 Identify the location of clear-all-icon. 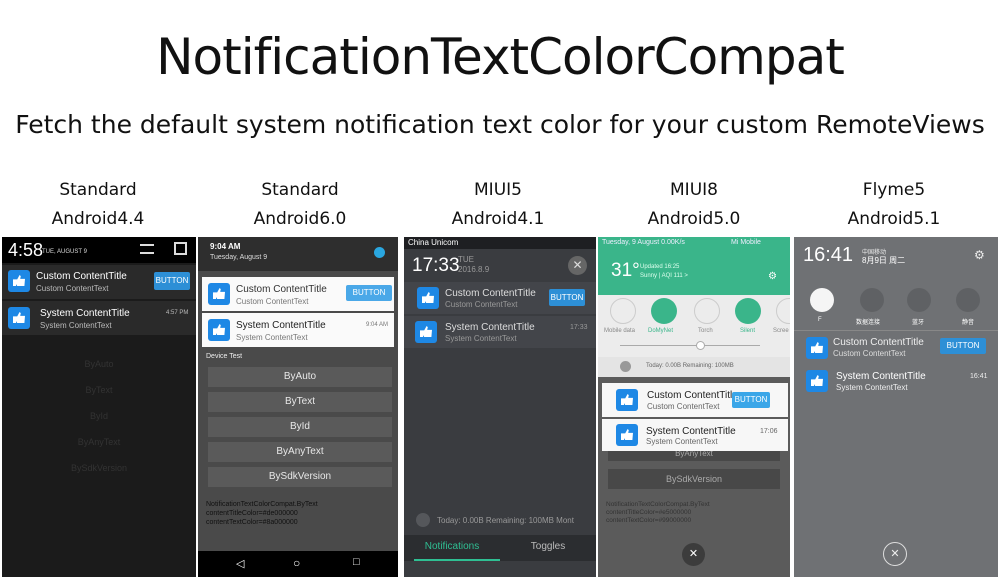
(147, 249).